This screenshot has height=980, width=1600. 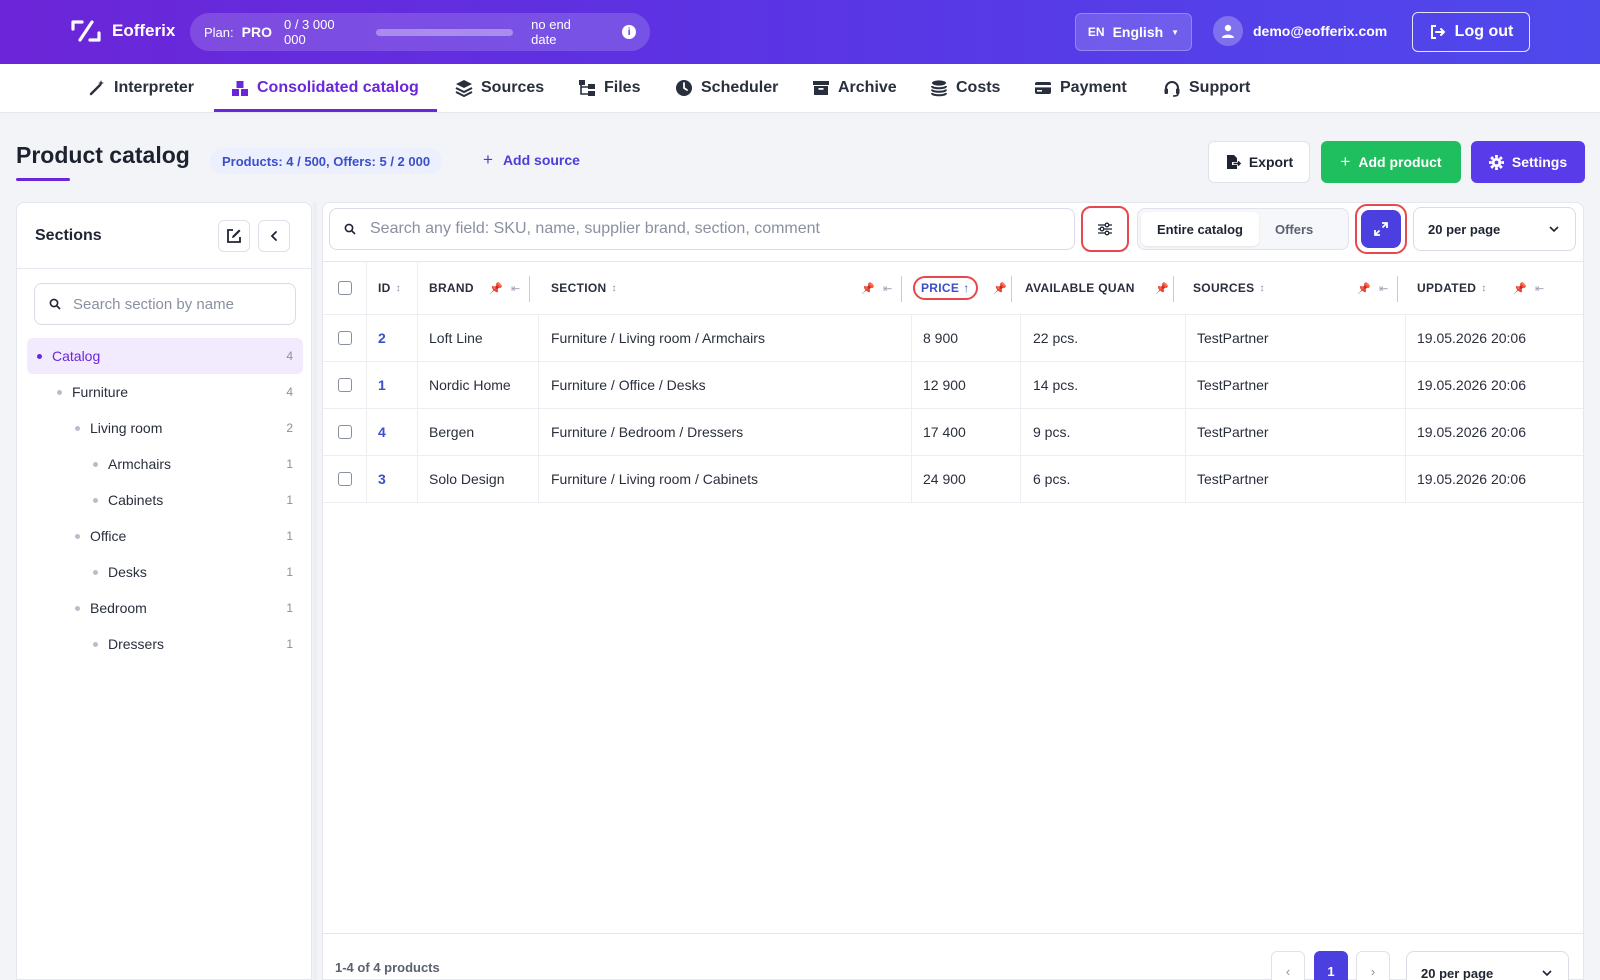 What do you see at coordinates (1391, 162) in the screenshot?
I see `add-product-button: + Add product` at bounding box center [1391, 162].